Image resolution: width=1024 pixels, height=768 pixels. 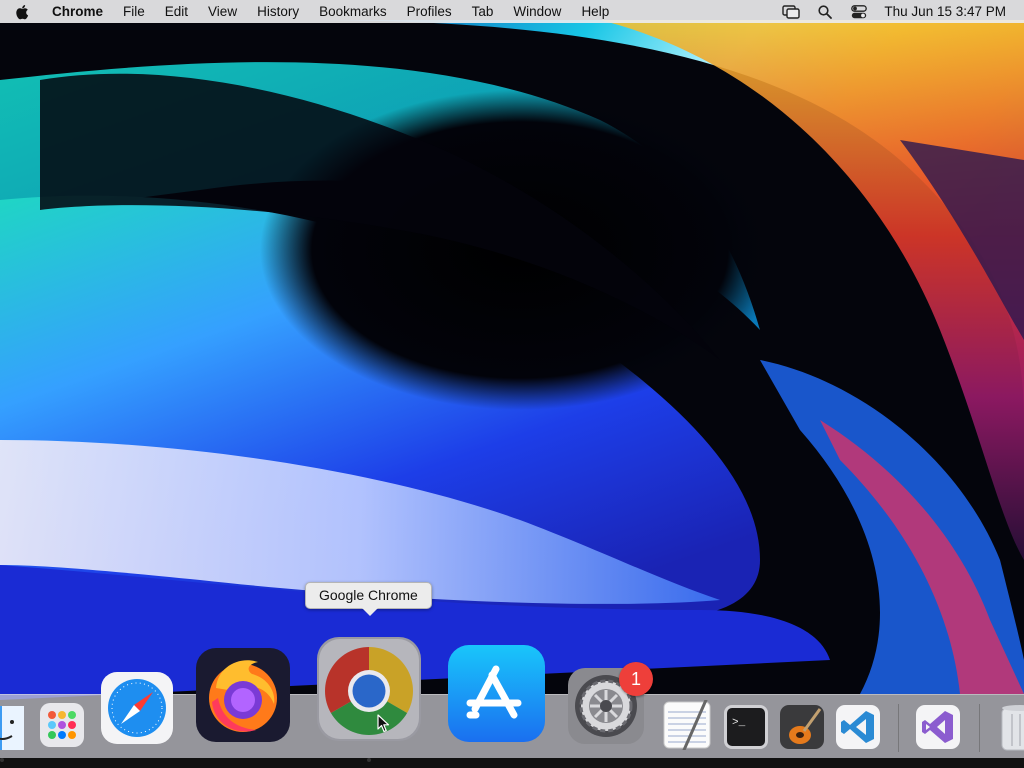 I want to click on dock-trash, so click(x=1011, y=727).